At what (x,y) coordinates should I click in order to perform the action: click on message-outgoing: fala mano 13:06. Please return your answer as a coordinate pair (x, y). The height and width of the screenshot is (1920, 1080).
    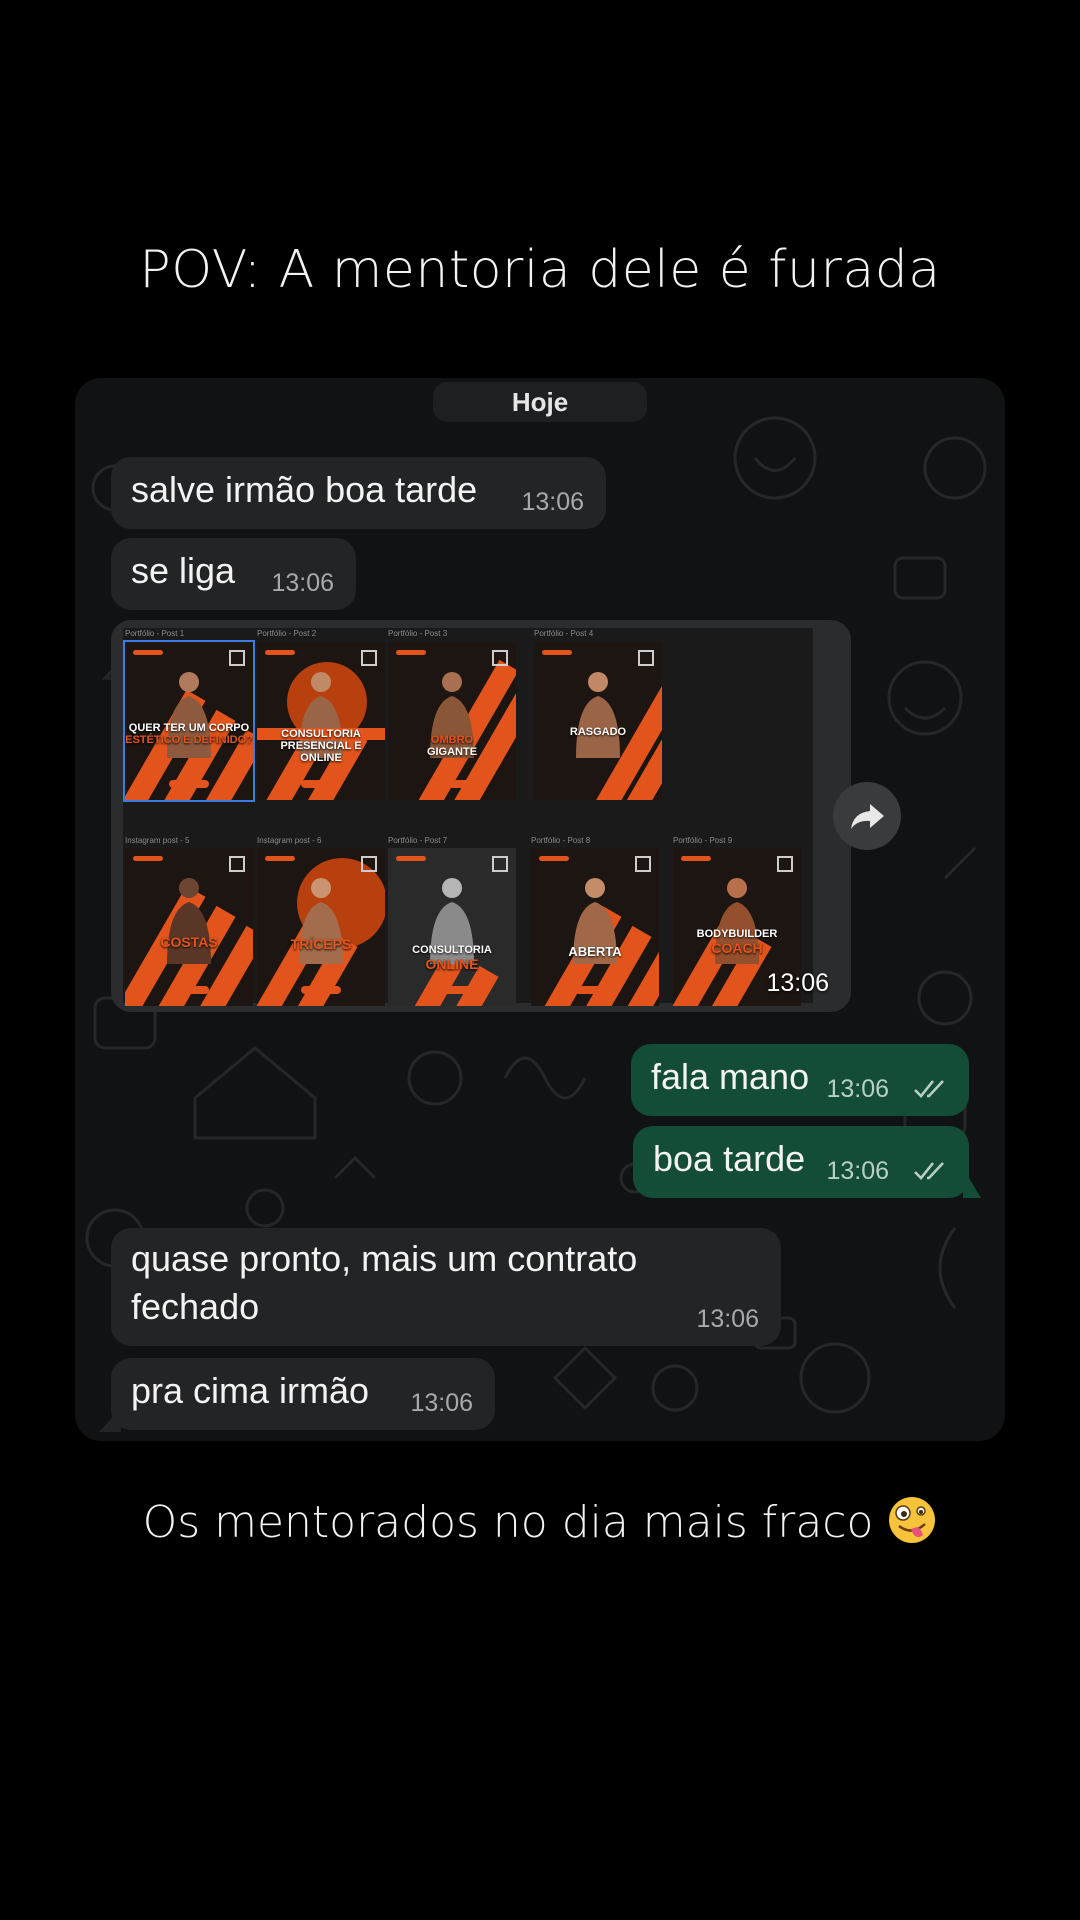
    Looking at the image, I should click on (800, 1080).